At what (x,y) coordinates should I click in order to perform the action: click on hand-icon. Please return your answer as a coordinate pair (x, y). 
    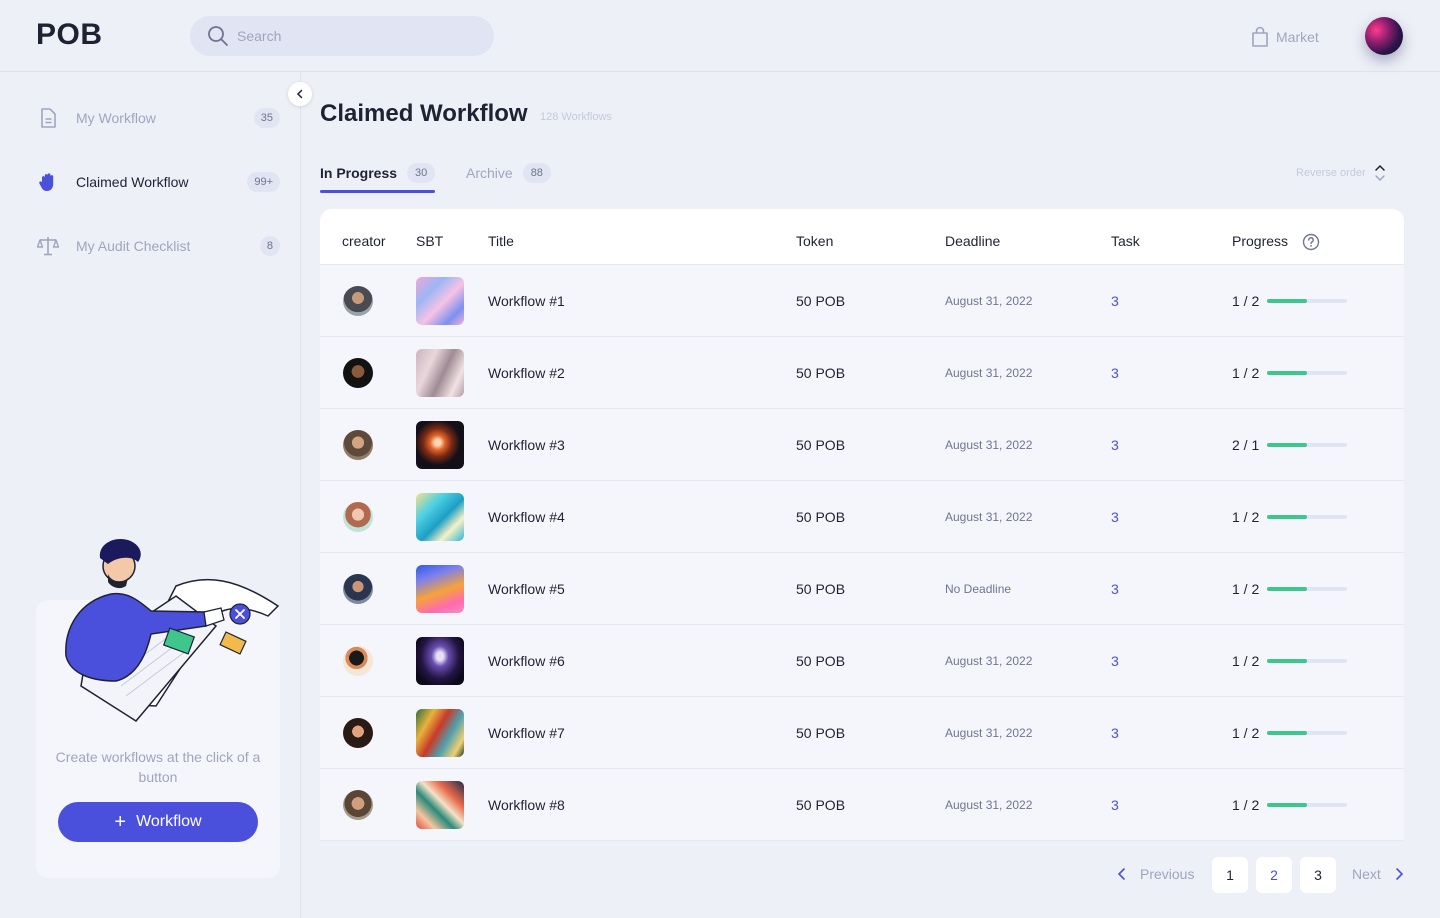
    Looking at the image, I should click on (48, 182).